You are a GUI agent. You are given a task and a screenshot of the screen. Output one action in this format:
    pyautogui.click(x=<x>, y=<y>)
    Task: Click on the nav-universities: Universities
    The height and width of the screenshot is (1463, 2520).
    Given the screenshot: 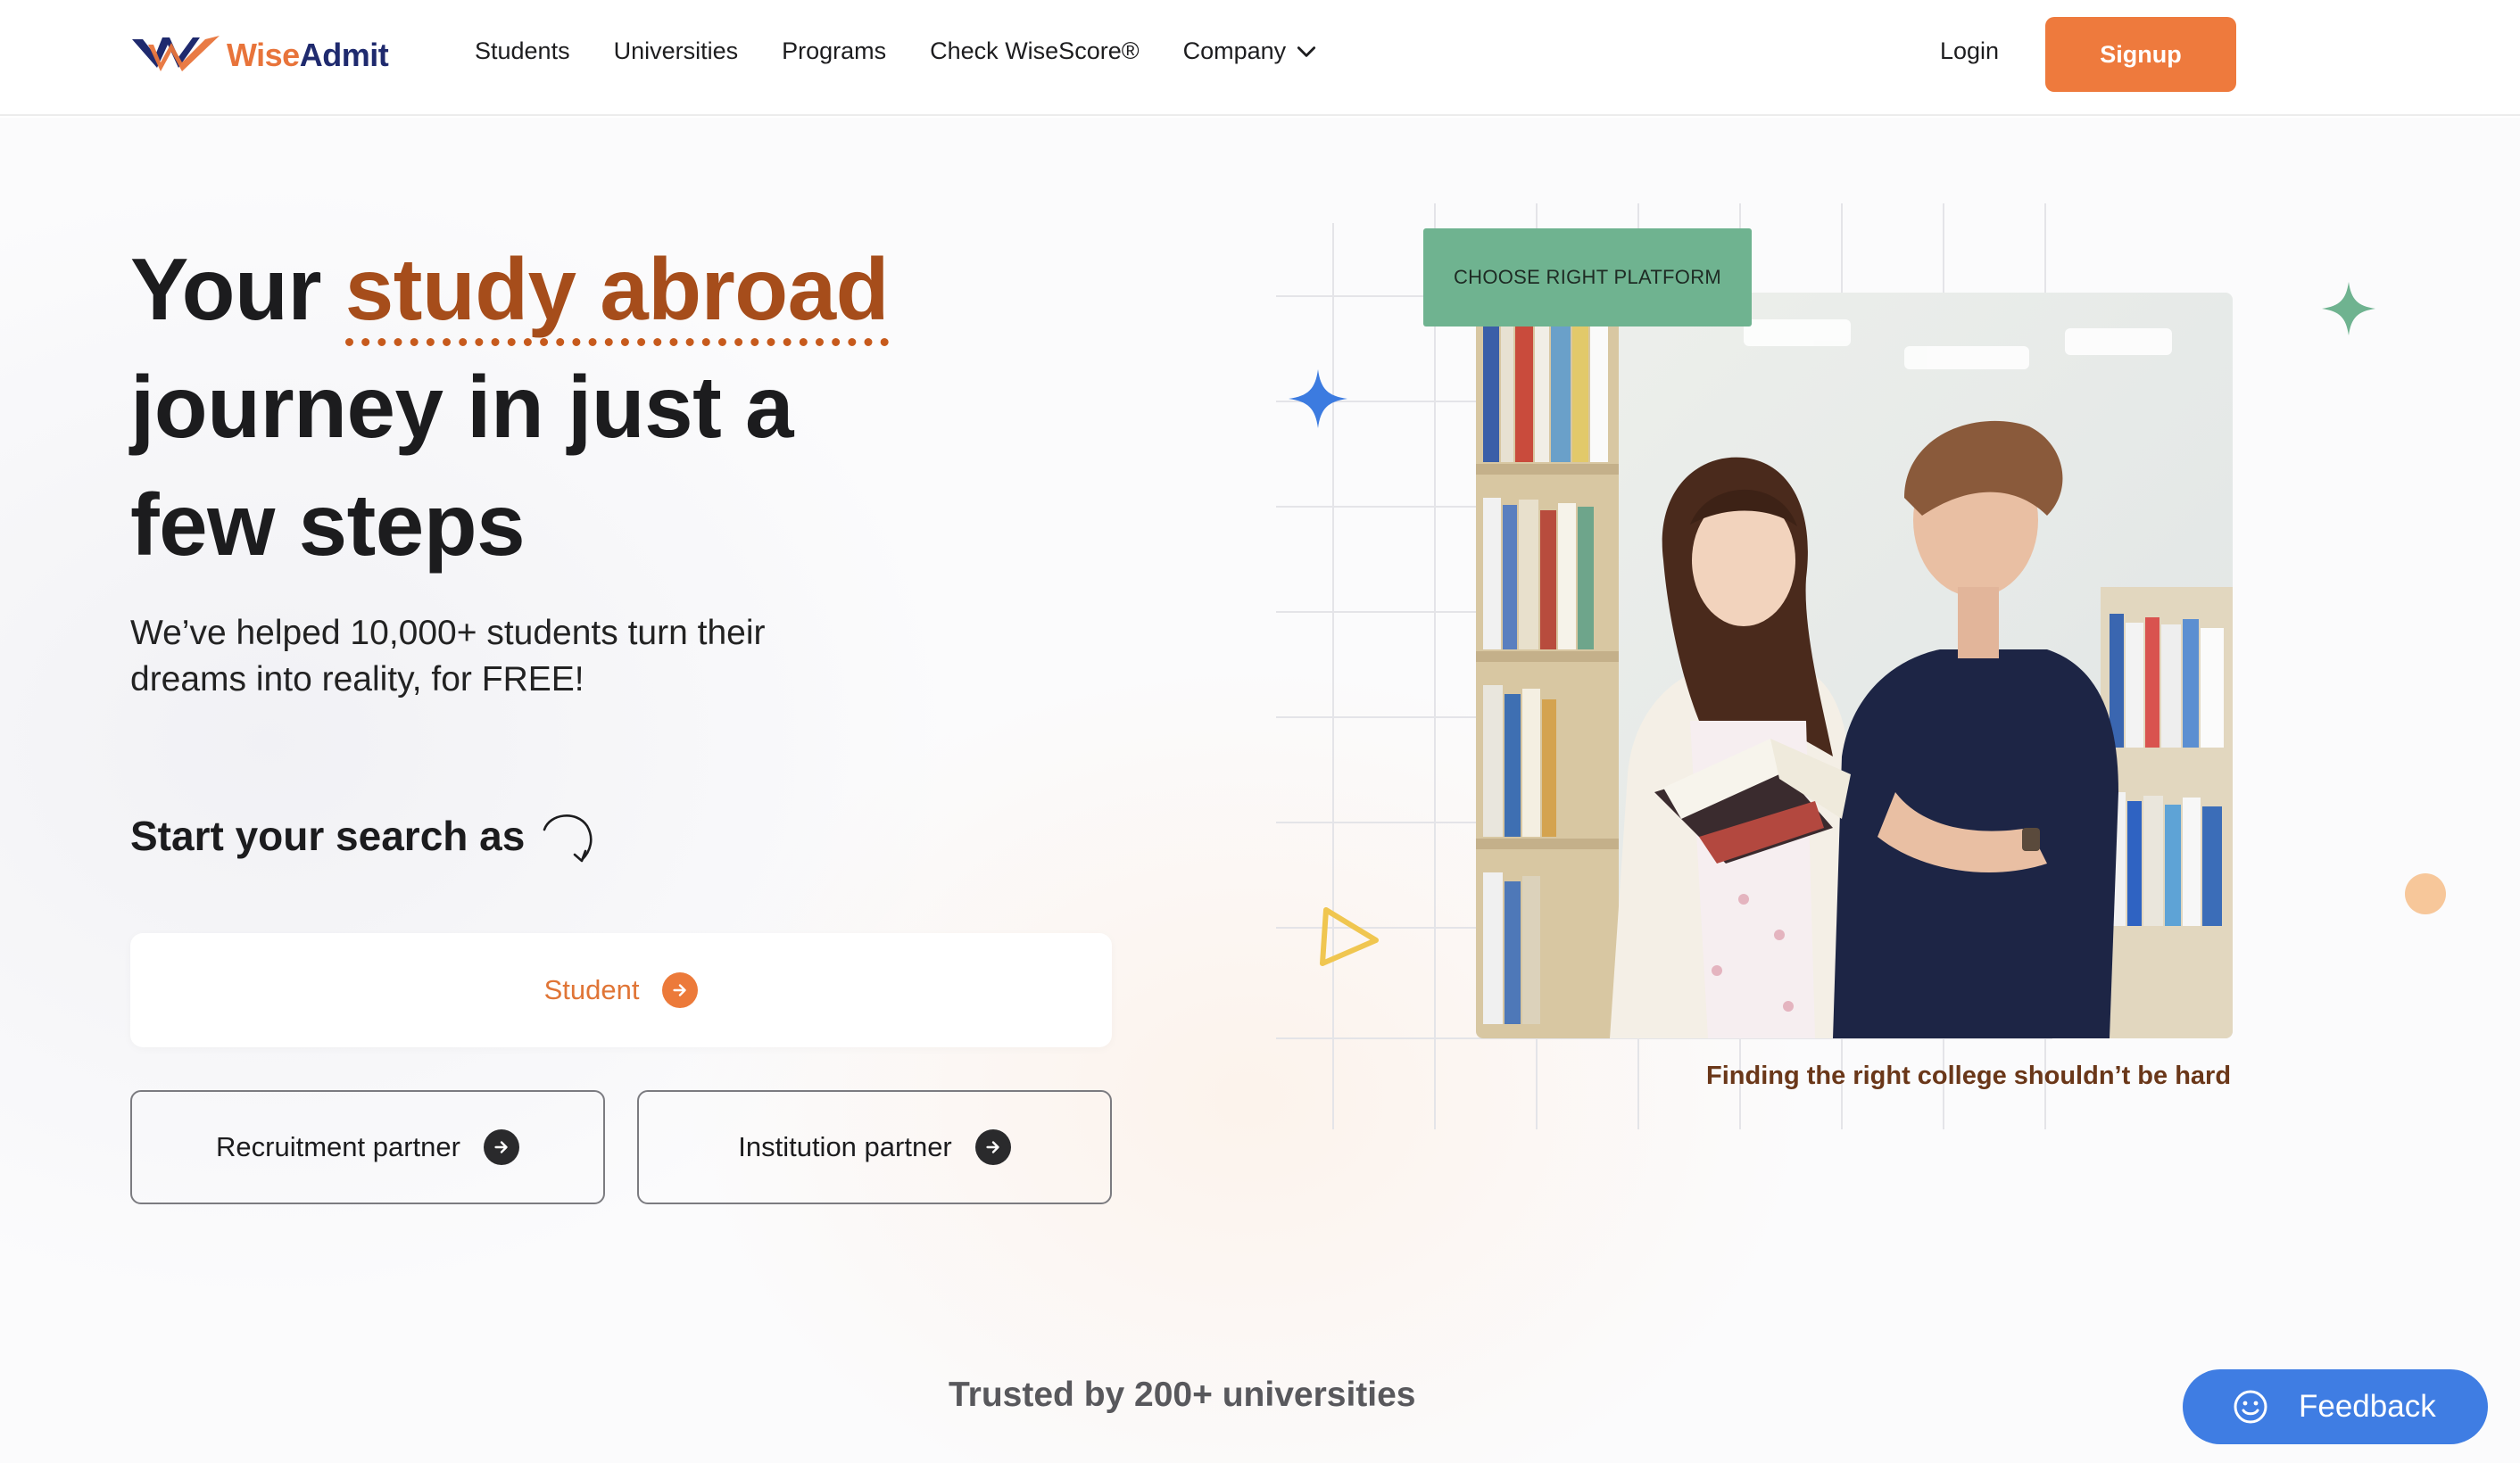 What is the action you would take?
    pyautogui.click(x=676, y=51)
    